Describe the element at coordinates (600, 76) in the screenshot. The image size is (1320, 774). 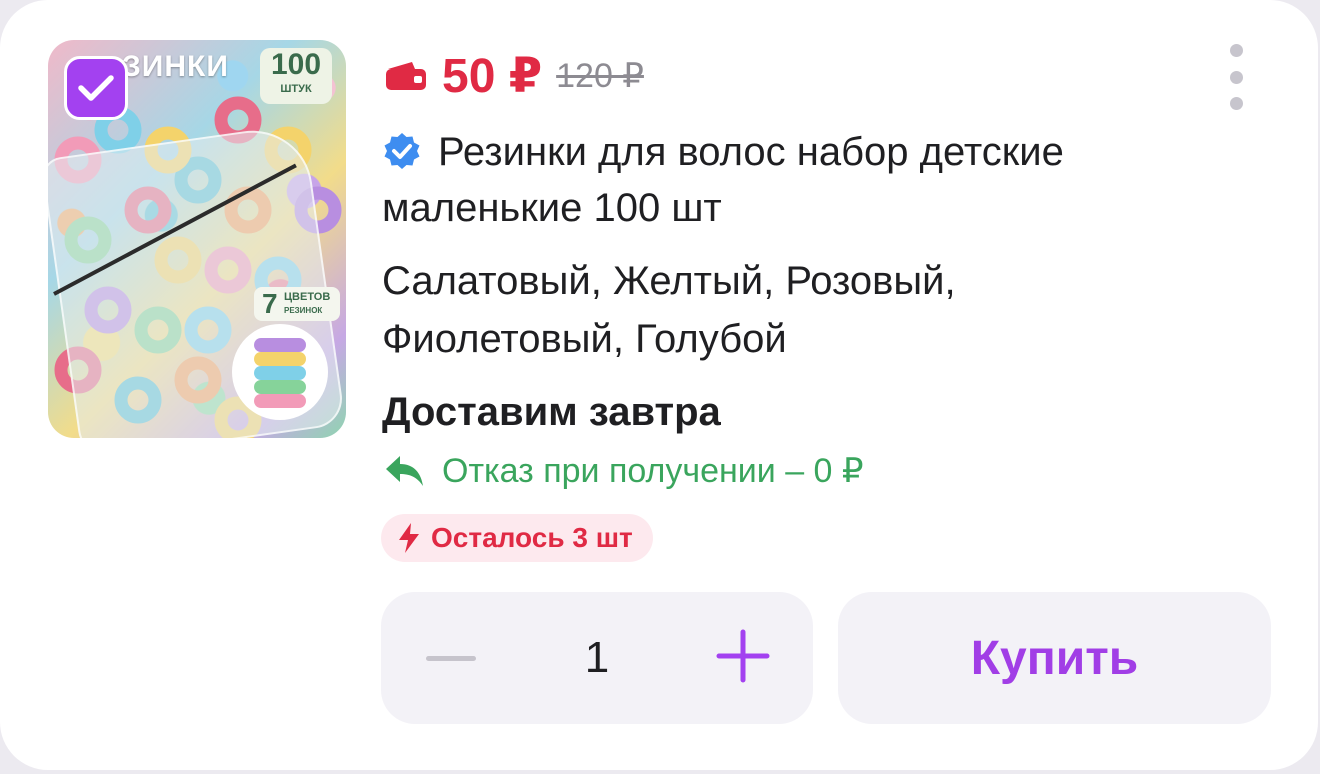
I see `old-price: 120 ₽` at that location.